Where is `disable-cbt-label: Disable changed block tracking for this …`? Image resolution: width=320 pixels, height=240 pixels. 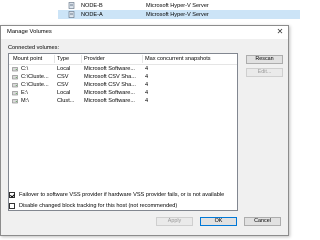 disable-cbt-label: Disable changed block tracking for this … is located at coordinates (98, 206).